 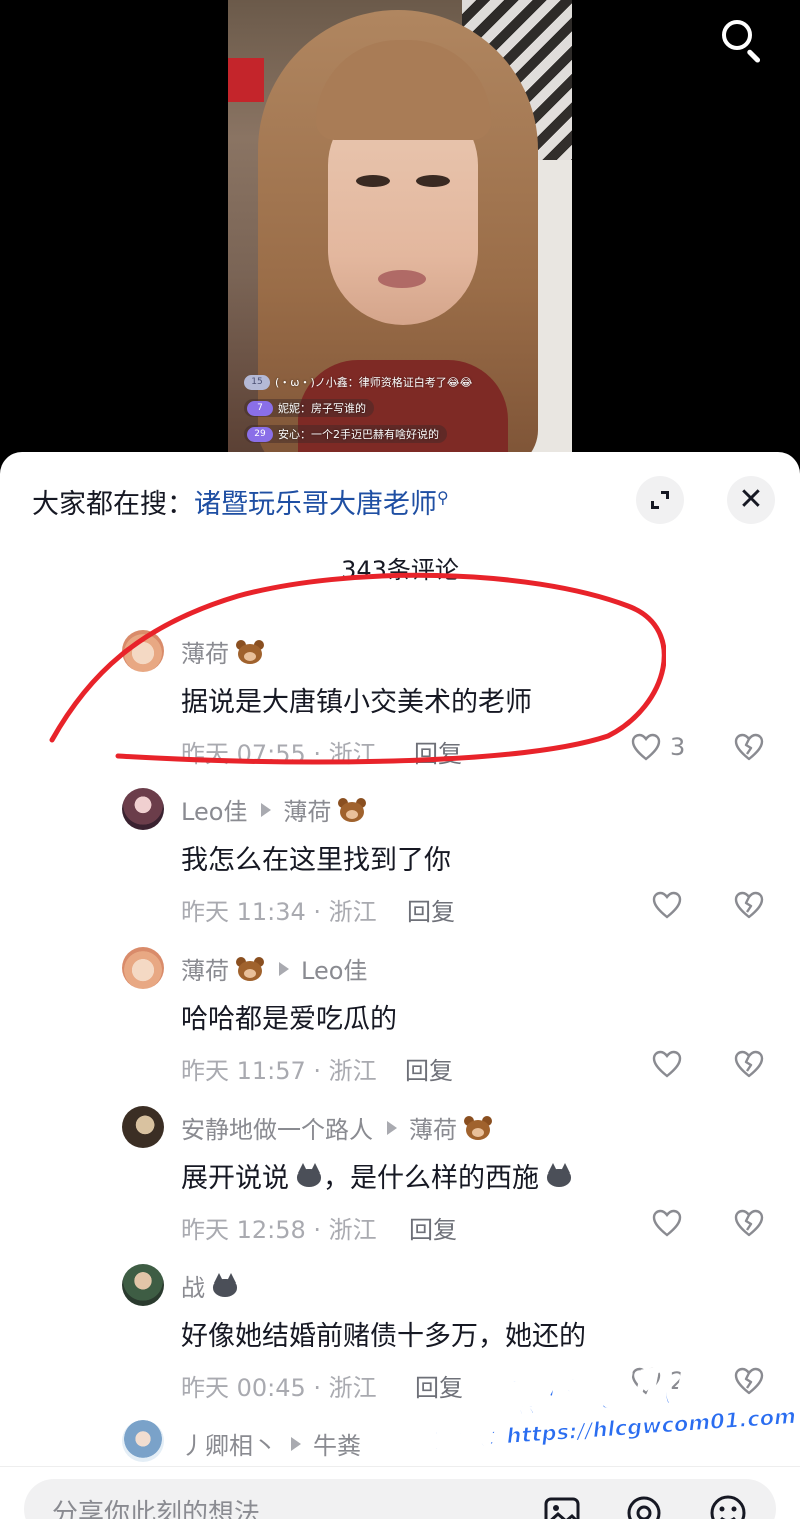 What do you see at coordinates (337, 1446) in the screenshot?
I see `reply-to-username: 牛粪` at bounding box center [337, 1446].